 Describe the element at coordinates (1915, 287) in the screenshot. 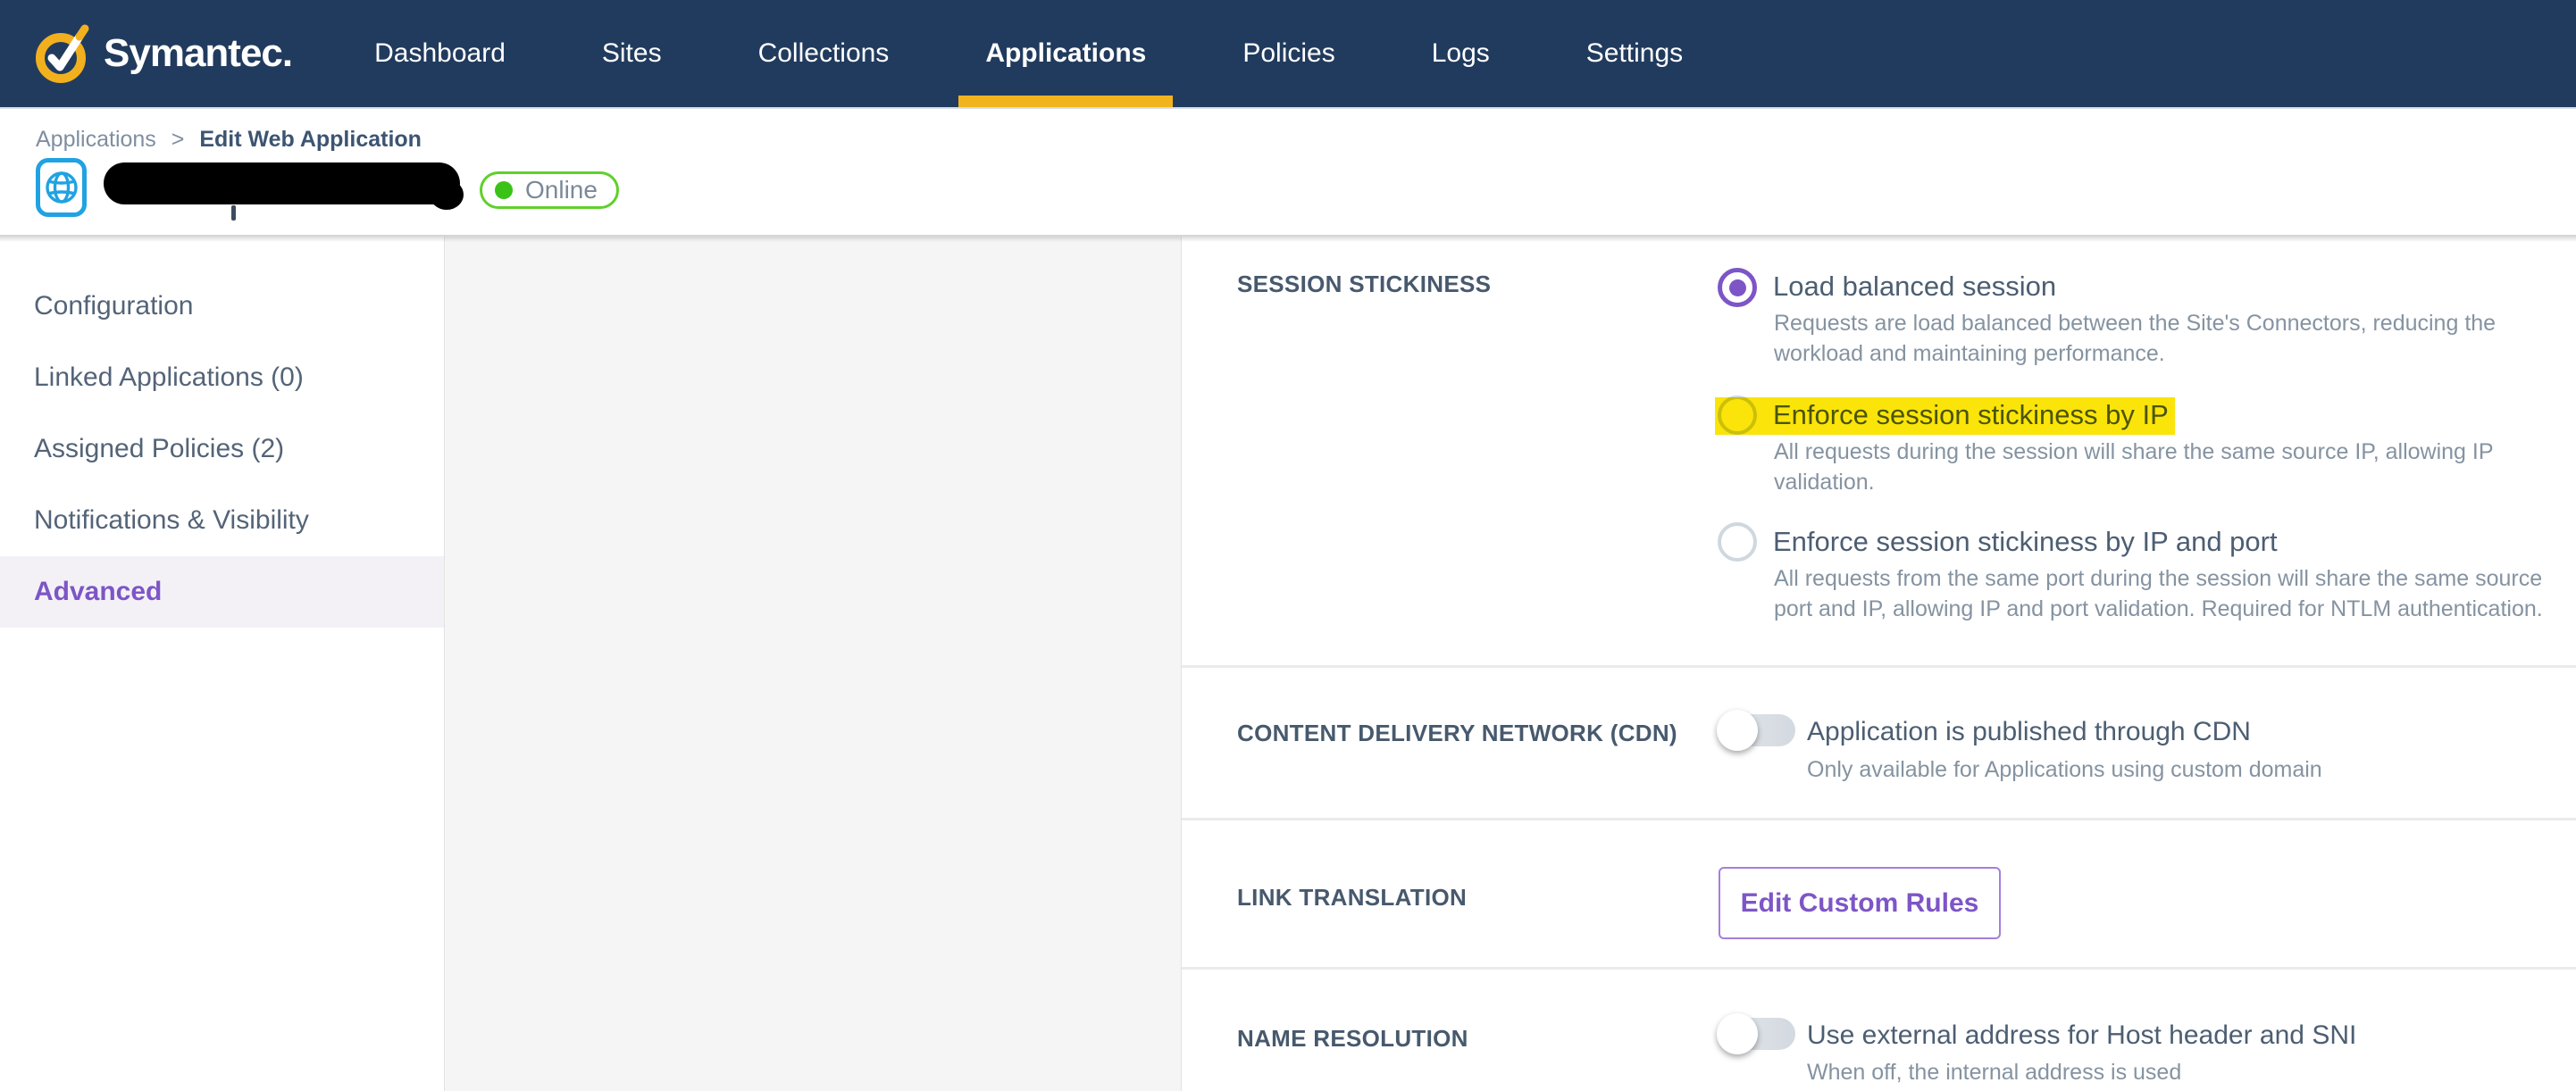

I see `option-label-load-balanced-session: Load balanced session` at that location.